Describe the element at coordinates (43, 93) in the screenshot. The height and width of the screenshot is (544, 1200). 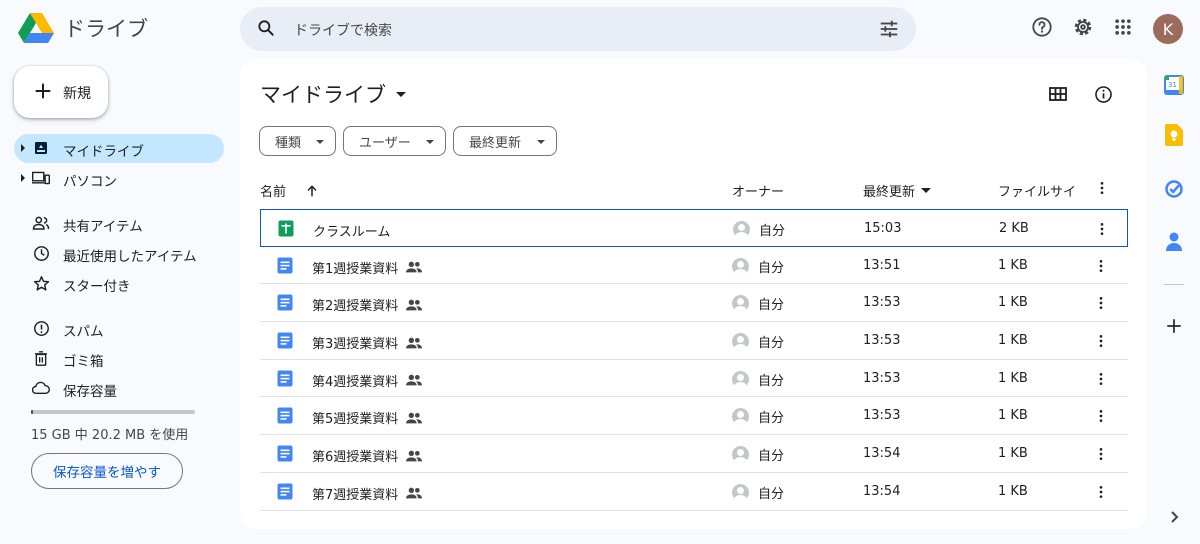
I see `plus-icon` at that location.